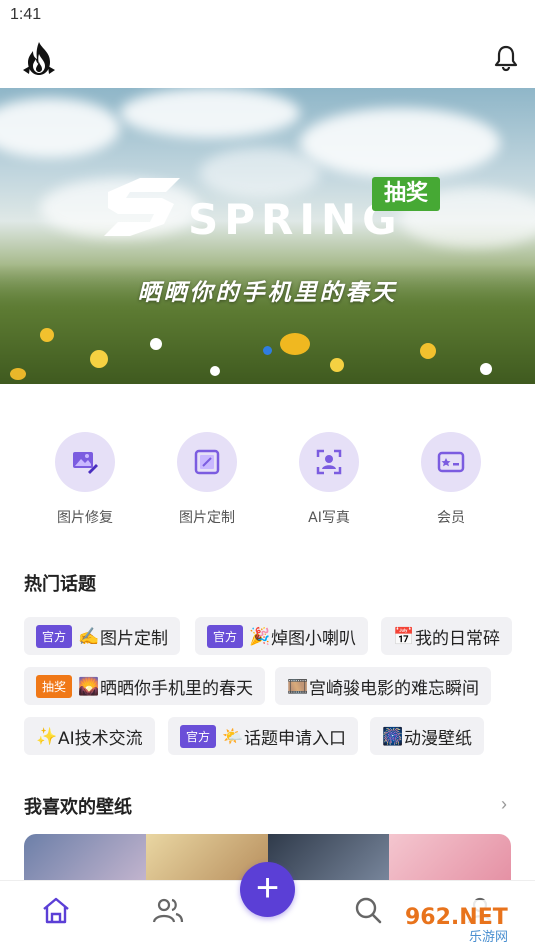 The height and width of the screenshot is (951, 535). I want to click on favorites-more-arrow-icon: ›, so click(504, 804).